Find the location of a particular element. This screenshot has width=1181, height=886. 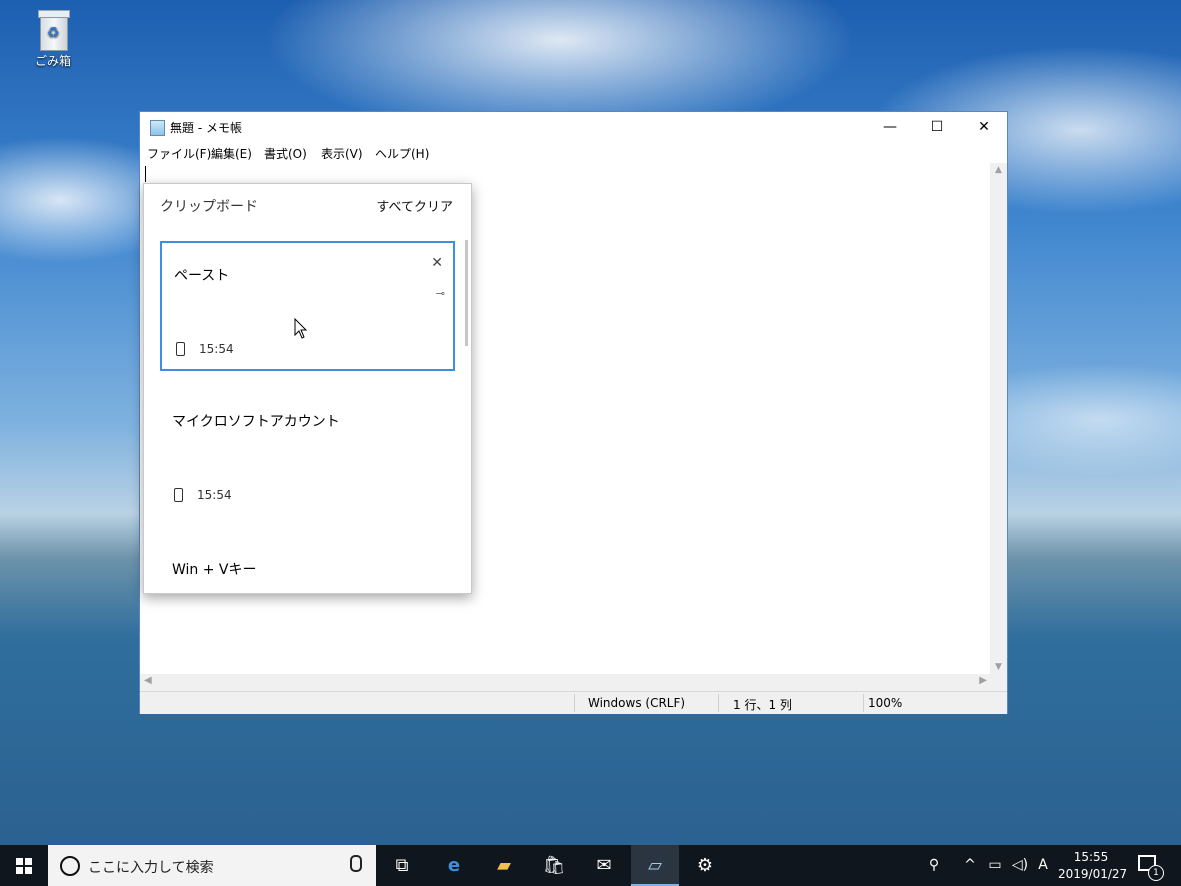

clock: 15:55 2019/01/27 is located at coordinates (1093, 866).